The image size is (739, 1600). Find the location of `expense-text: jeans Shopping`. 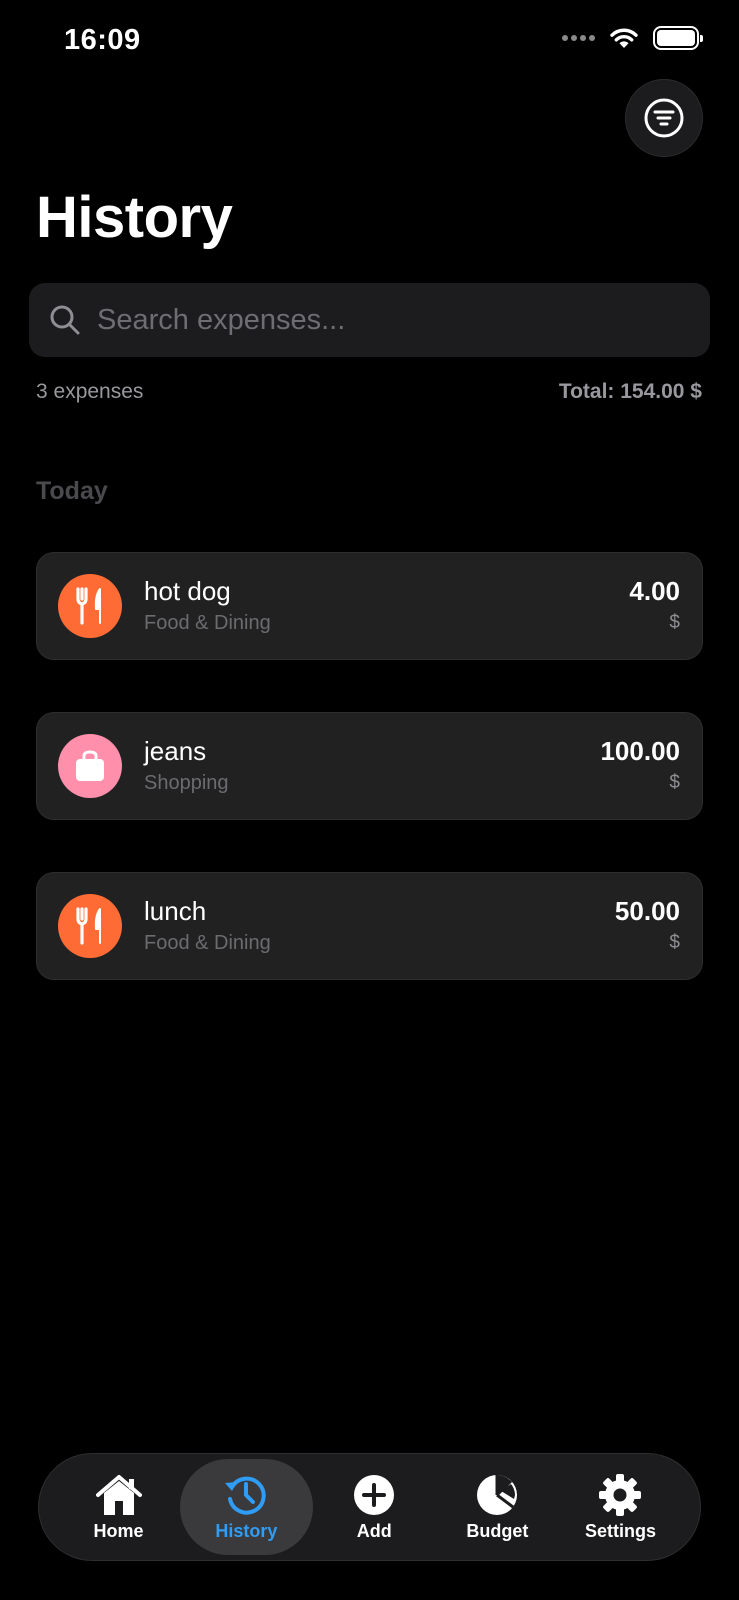

expense-text: jeans Shopping is located at coordinates (372, 766).